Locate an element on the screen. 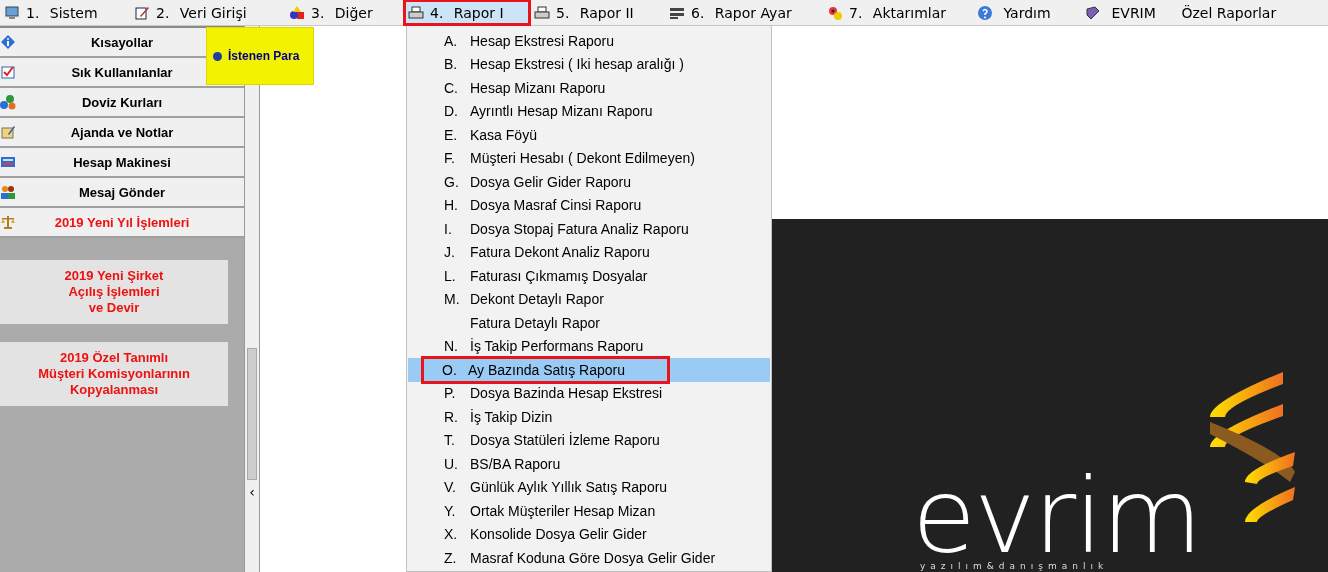 This screenshot has width=1328, height=572. menu-option: J. Fatura Dekont Analiz Raporu is located at coordinates (589, 252).